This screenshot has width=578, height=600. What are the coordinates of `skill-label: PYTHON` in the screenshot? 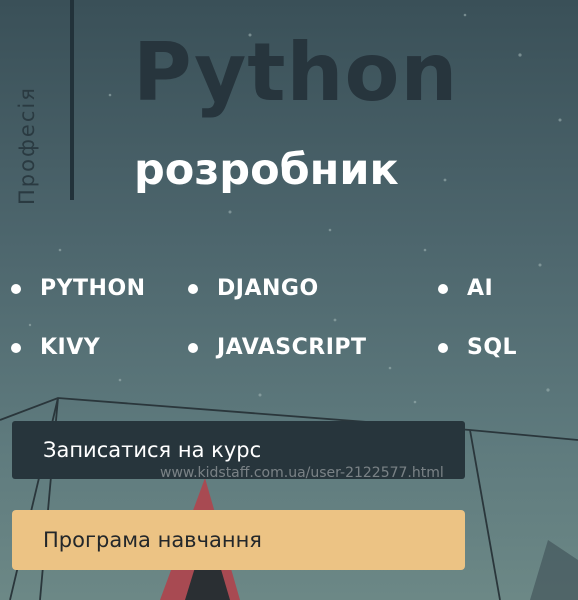 It's located at (93, 288).